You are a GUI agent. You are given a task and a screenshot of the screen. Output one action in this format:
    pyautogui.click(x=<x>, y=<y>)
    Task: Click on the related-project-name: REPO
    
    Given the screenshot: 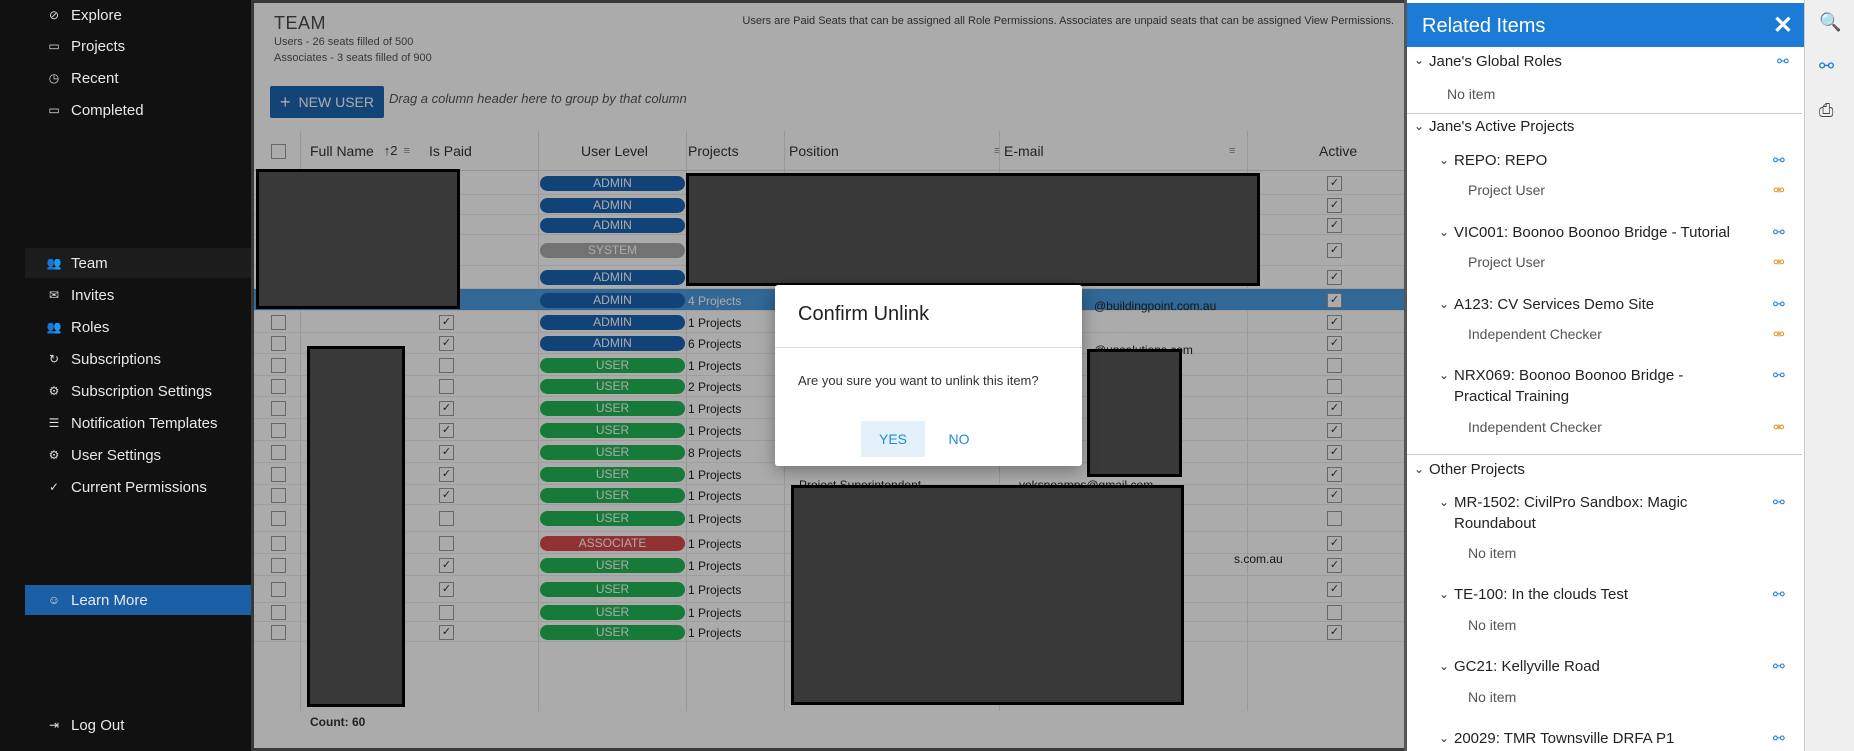 What is the action you would take?
    pyautogui.click(x=1500, y=160)
    